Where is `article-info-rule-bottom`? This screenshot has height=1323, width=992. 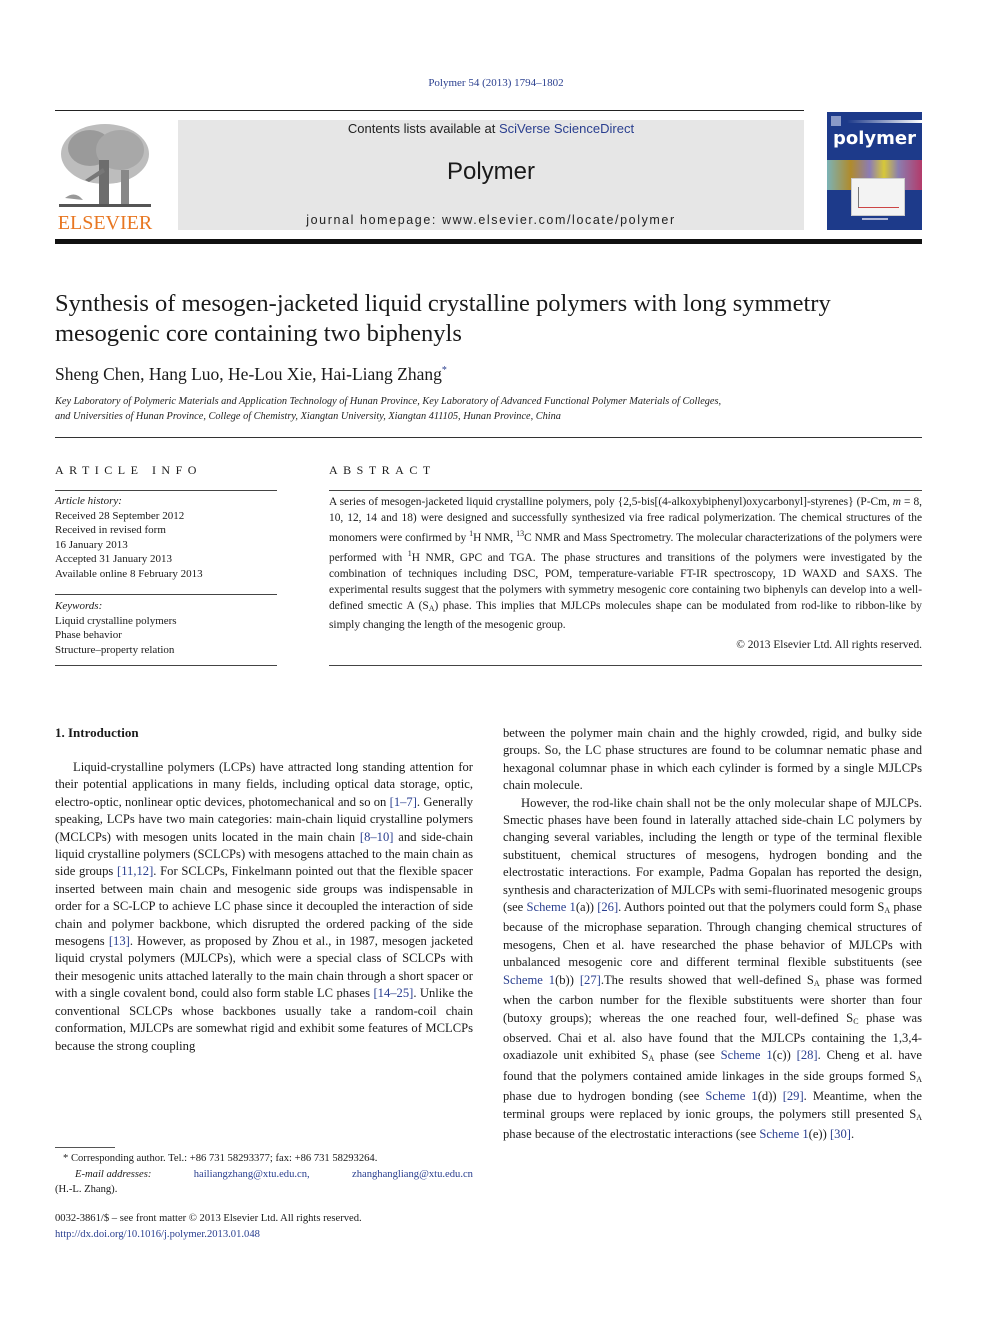 article-info-rule-bottom is located at coordinates (166, 665).